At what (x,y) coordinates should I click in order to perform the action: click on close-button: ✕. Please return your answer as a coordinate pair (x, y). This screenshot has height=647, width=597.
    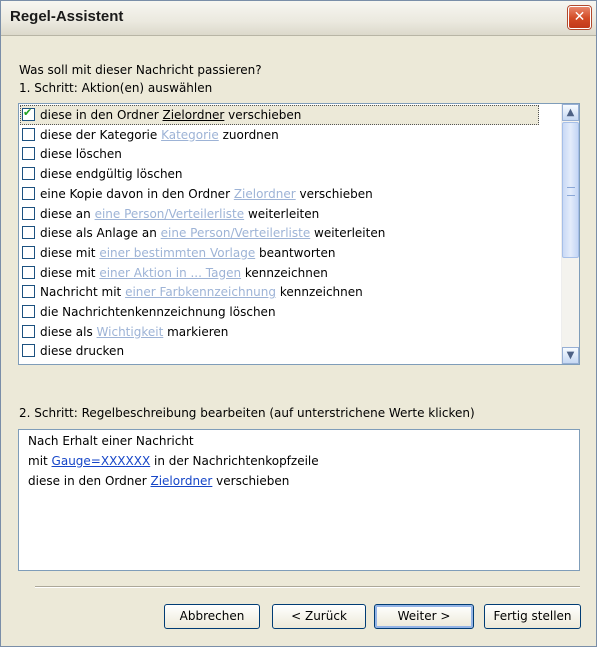
    Looking at the image, I should click on (579, 17).